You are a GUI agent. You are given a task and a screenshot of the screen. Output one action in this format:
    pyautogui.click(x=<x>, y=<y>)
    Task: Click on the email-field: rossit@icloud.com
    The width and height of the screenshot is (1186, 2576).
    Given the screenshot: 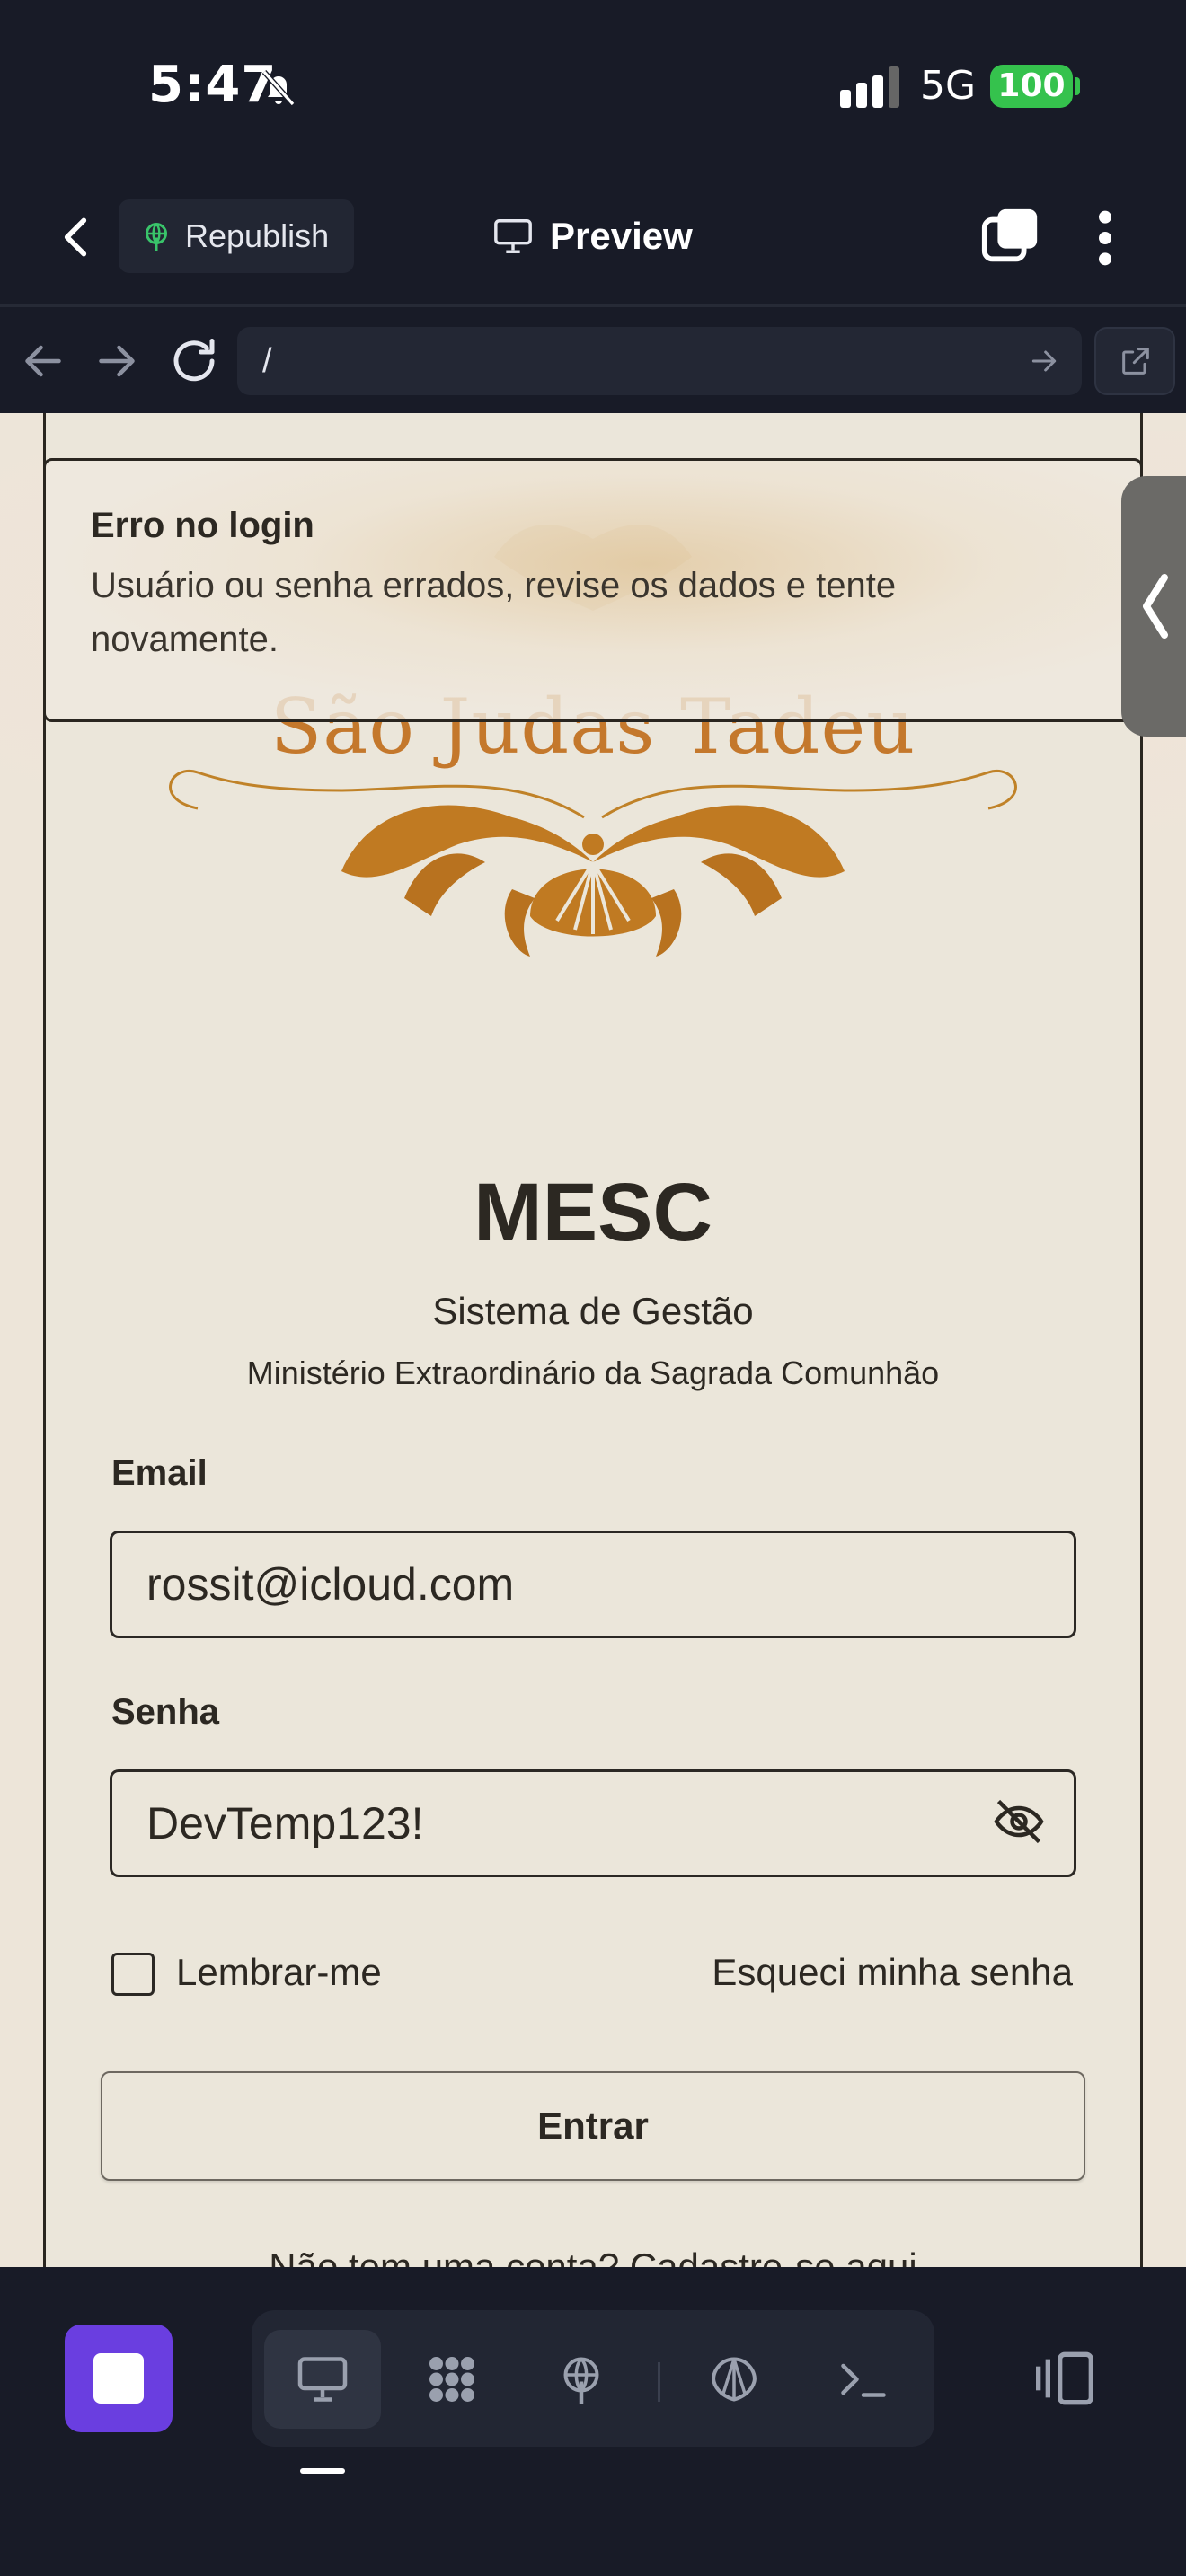 What is the action you would take?
    pyautogui.click(x=593, y=1584)
    